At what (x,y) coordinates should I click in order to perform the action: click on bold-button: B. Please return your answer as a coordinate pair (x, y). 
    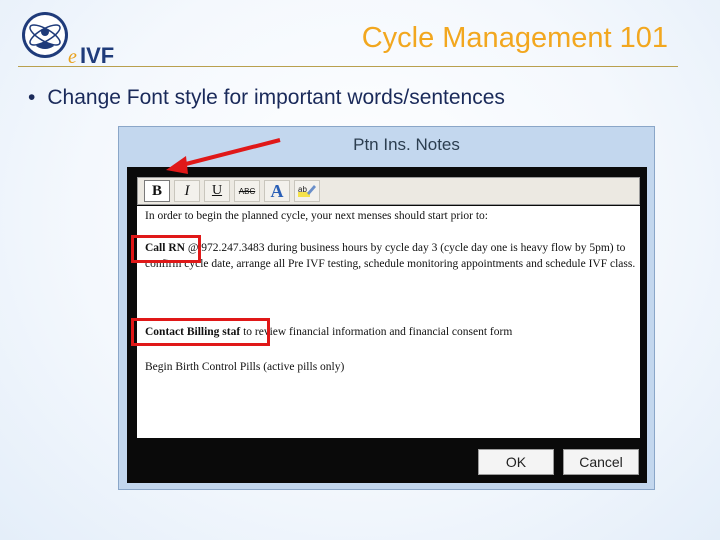
    Looking at the image, I should click on (157, 191).